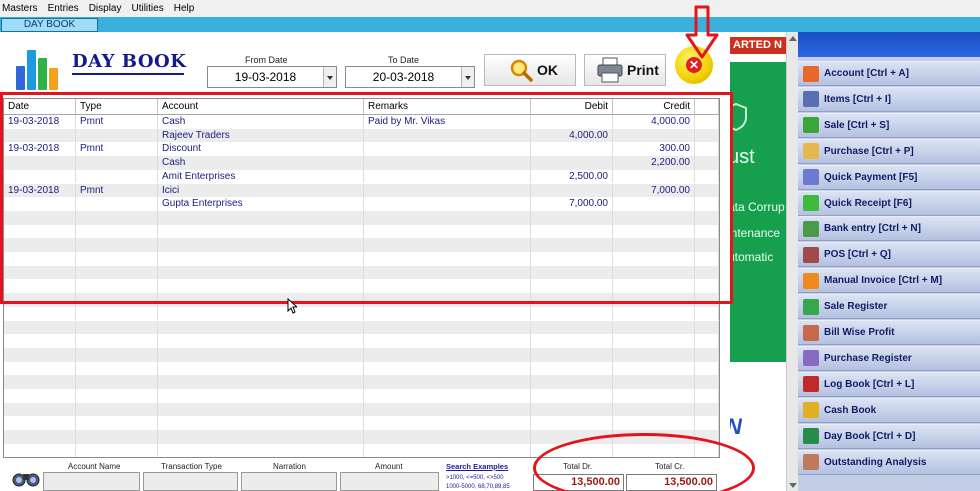 This screenshot has width=980, height=491. Describe the element at coordinates (129, 61) in the screenshot. I see `page-title: DAY BOOK` at that location.